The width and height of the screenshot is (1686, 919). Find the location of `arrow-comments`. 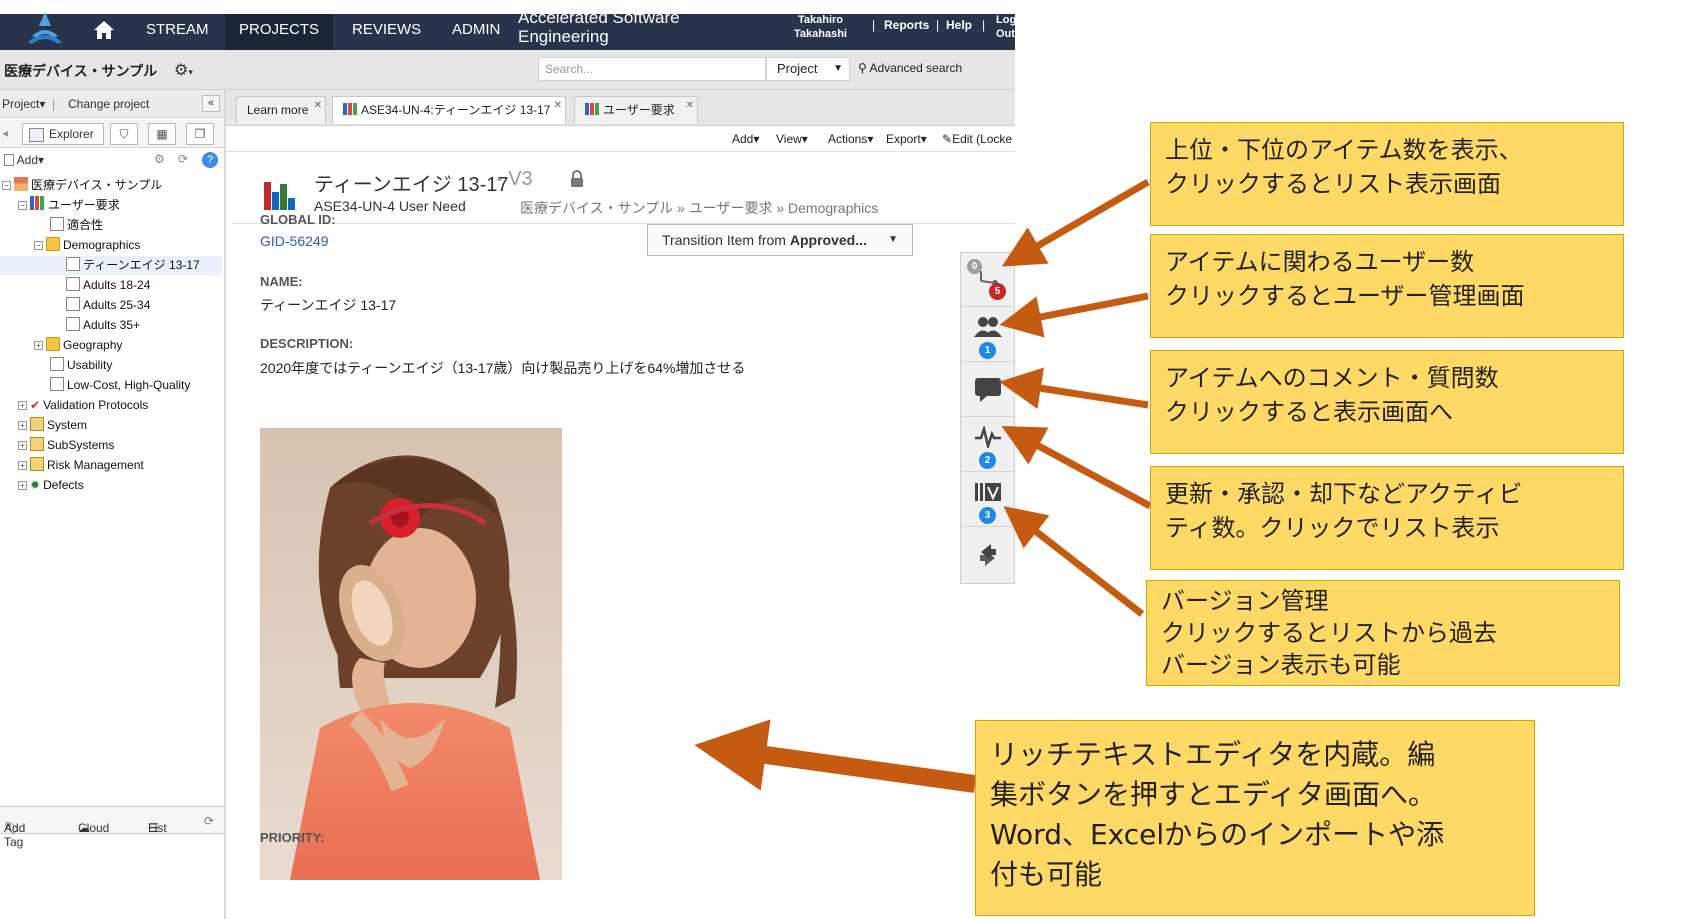

arrow-comments is located at coordinates (1074, 388).